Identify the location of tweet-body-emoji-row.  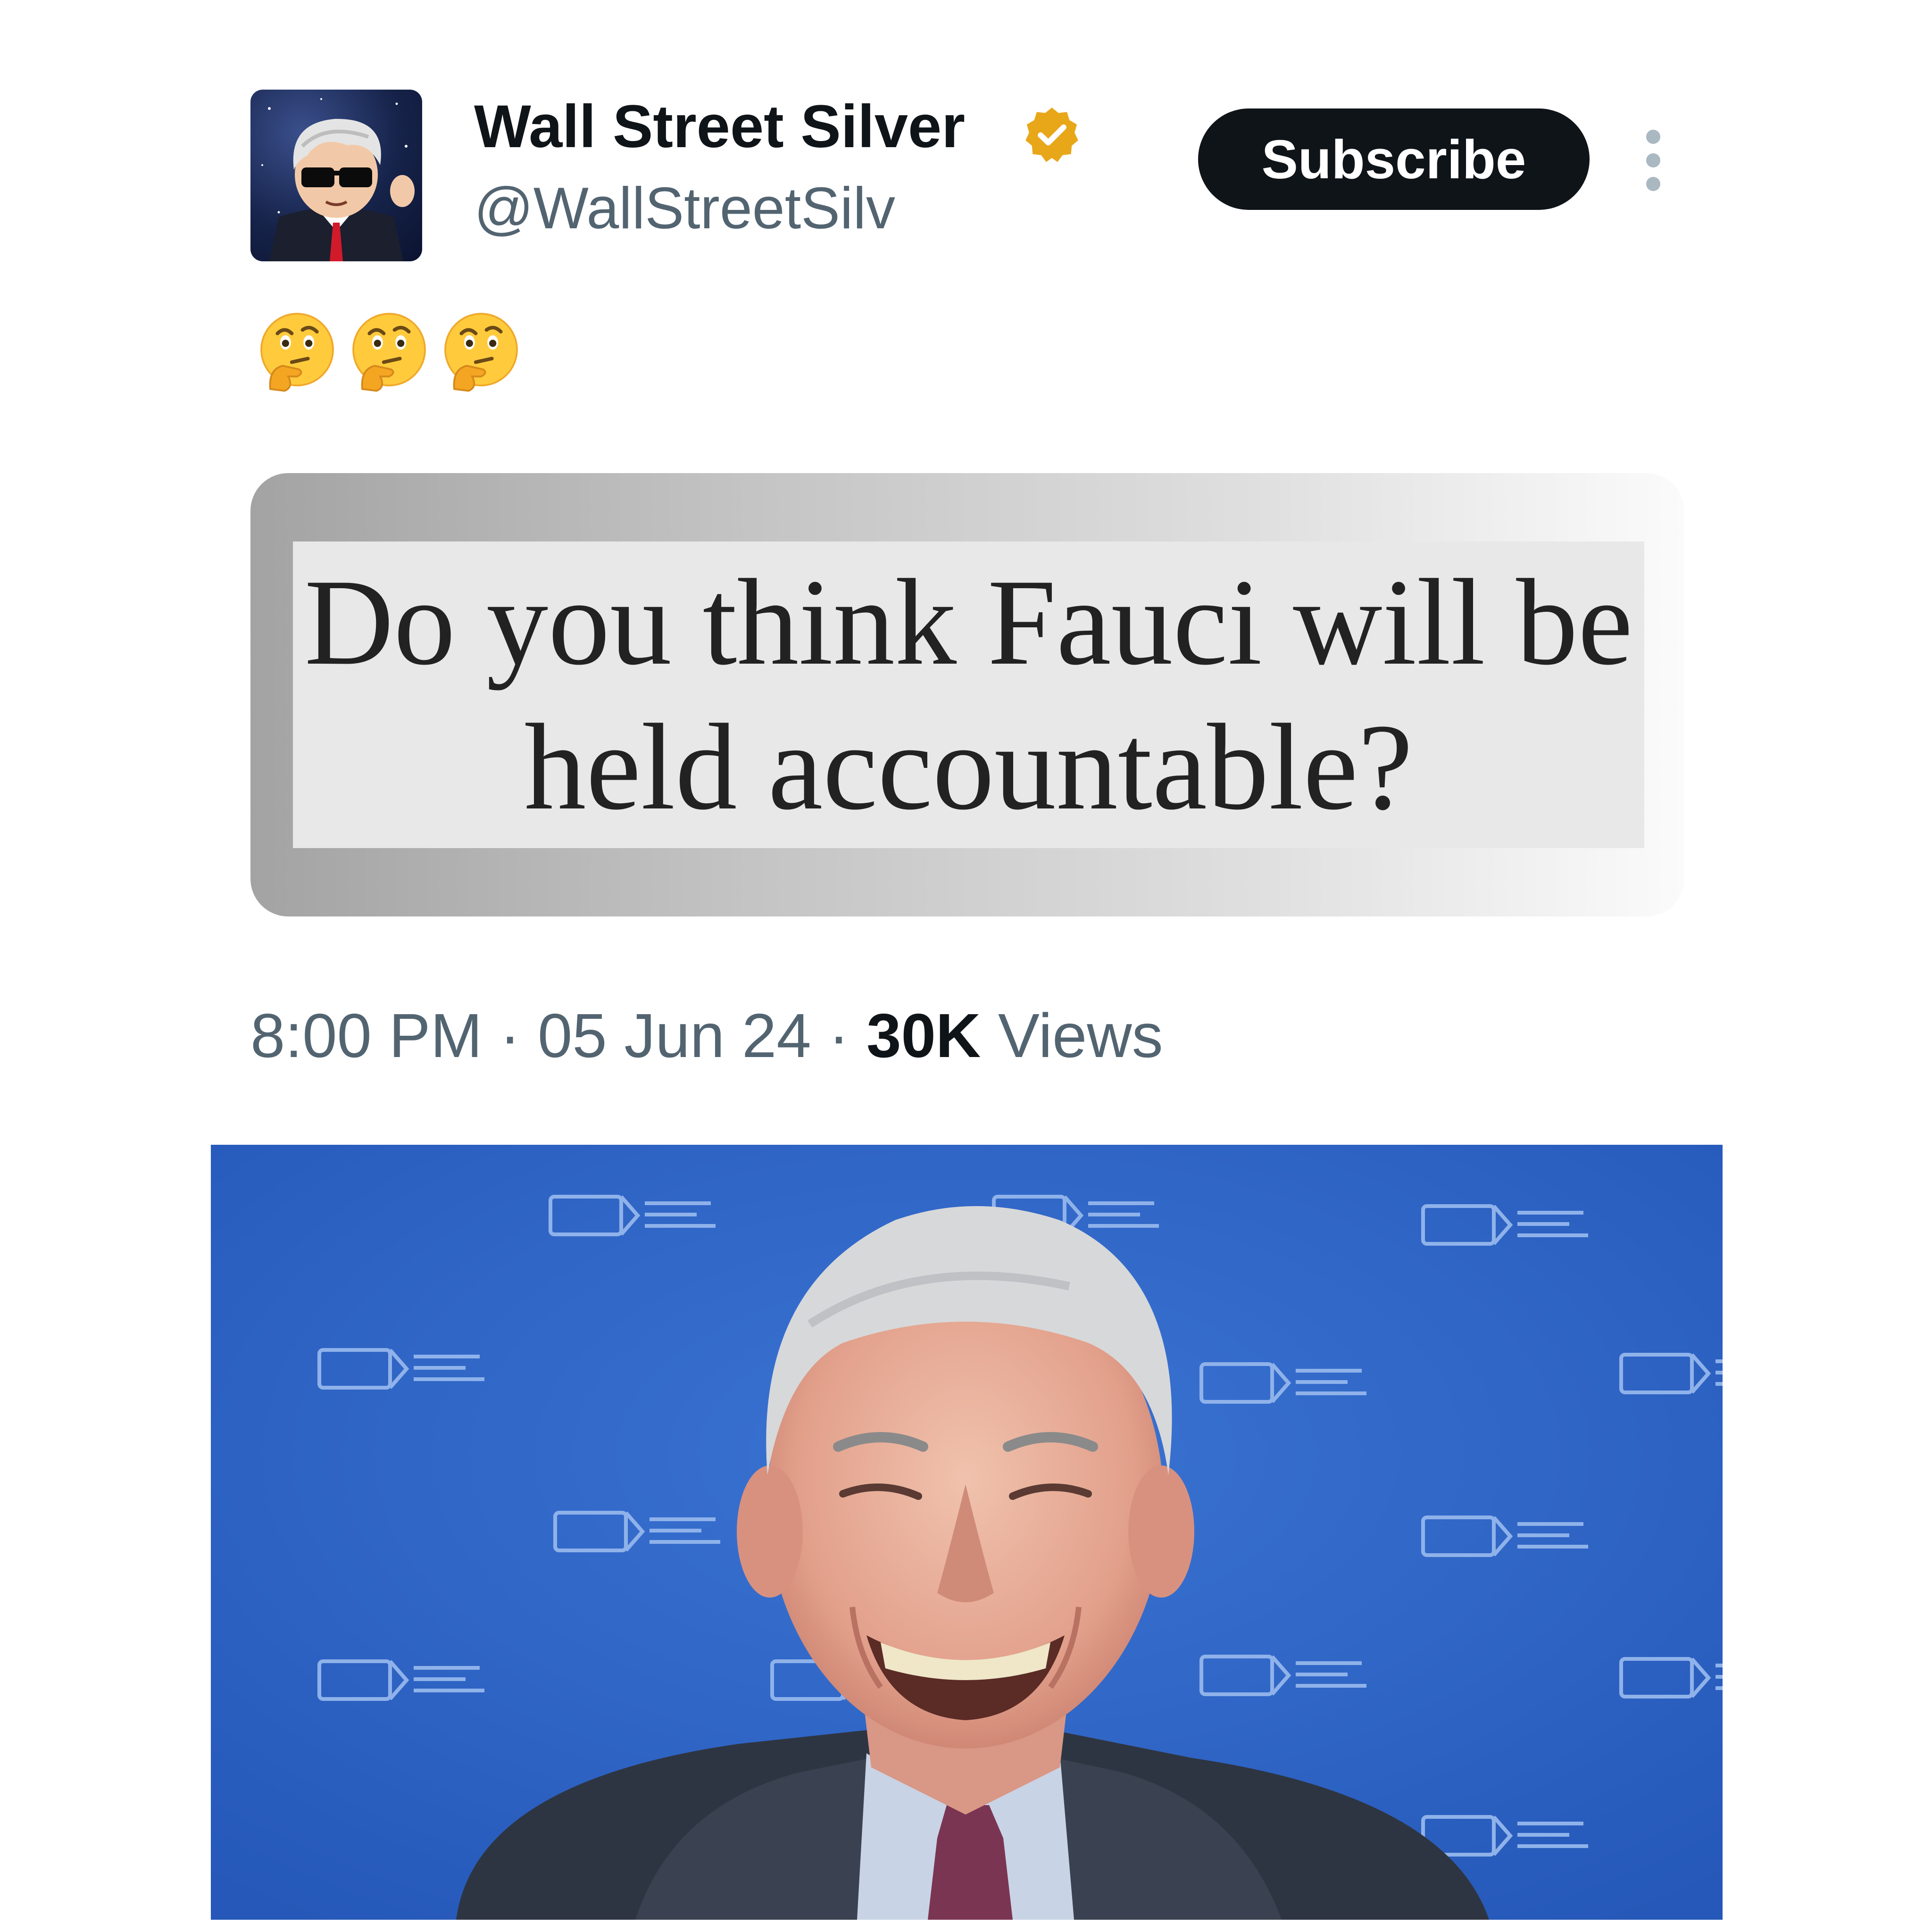
(389, 352).